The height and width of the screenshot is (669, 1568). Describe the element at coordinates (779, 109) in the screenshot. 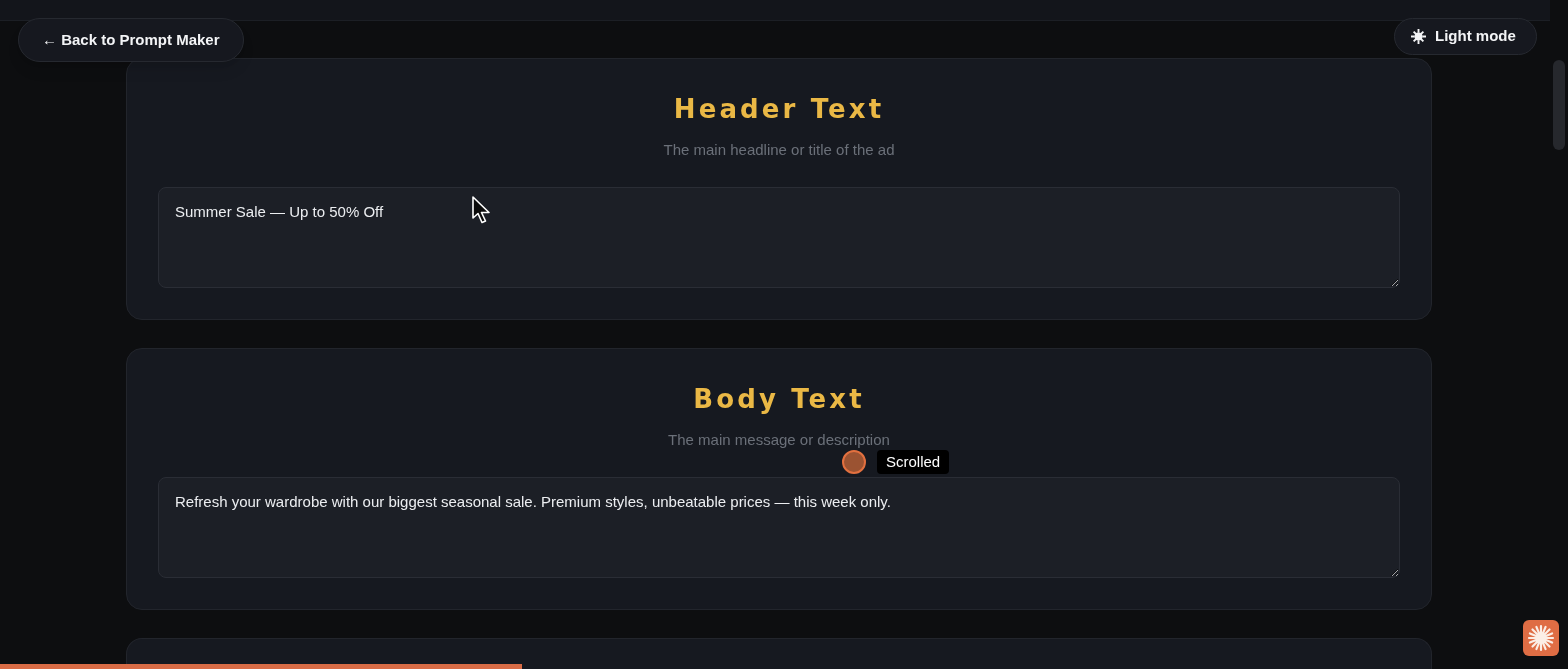

I see `section-title: Header Text` at that location.